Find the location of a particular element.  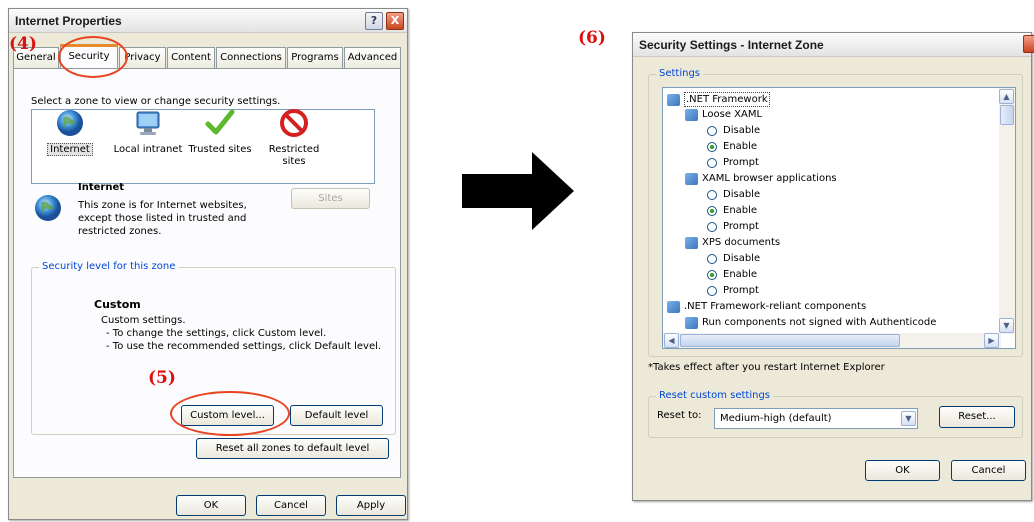

sites-button: Sites is located at coordinates (330, 198).